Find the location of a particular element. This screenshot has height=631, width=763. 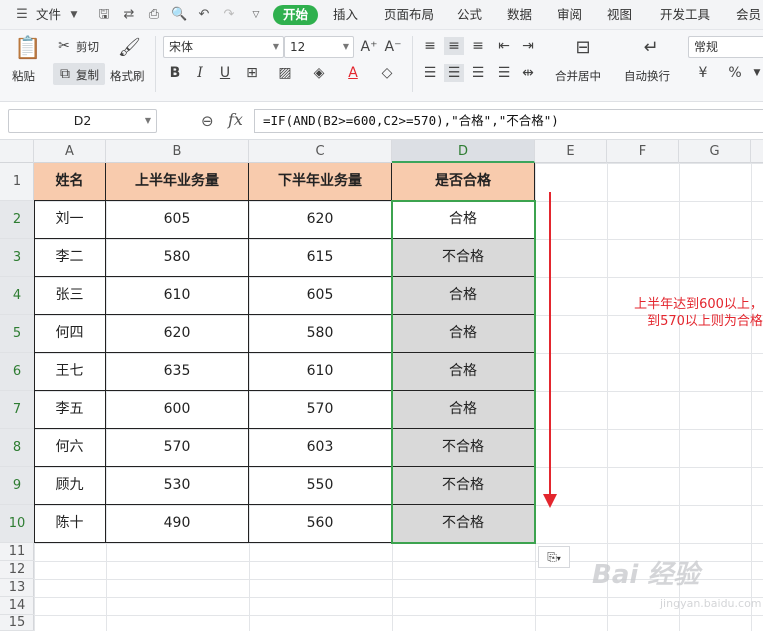

column-header-a: A is located at coordinates (70, 151).